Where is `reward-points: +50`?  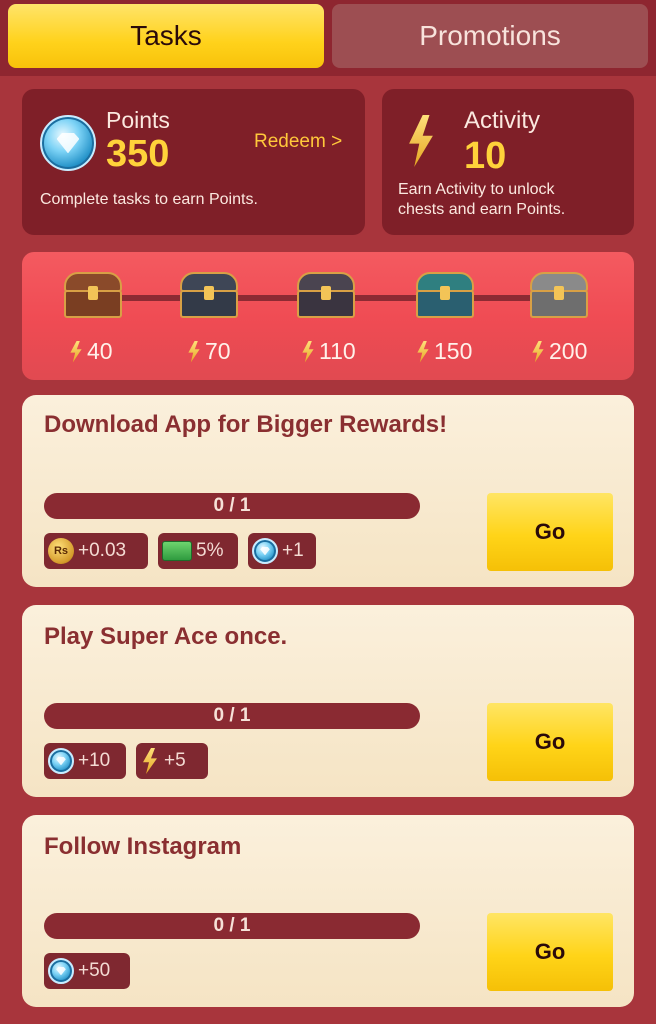 reward-points: +50 is located at coordinates (87, 971).